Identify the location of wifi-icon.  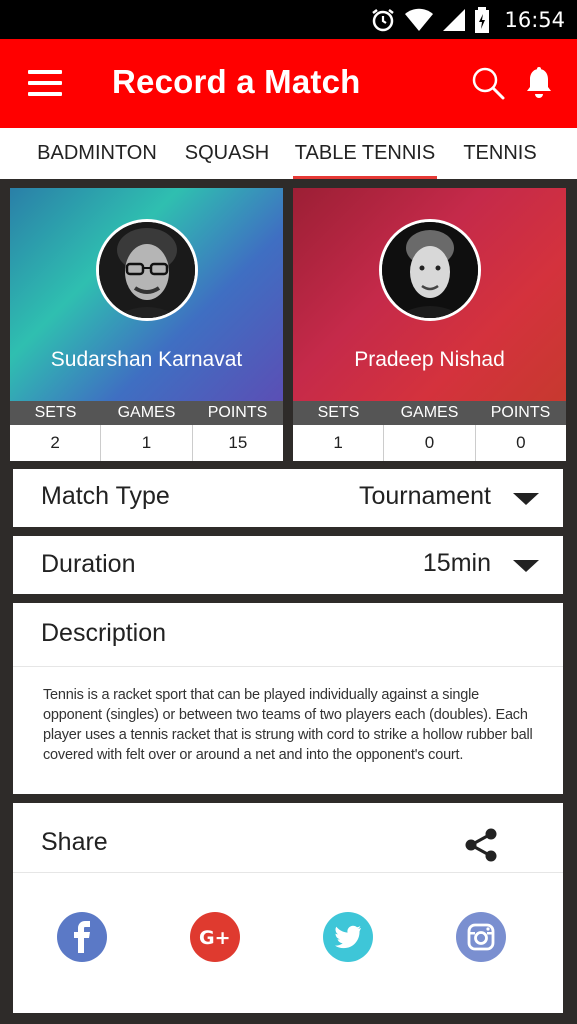
(419, 20).